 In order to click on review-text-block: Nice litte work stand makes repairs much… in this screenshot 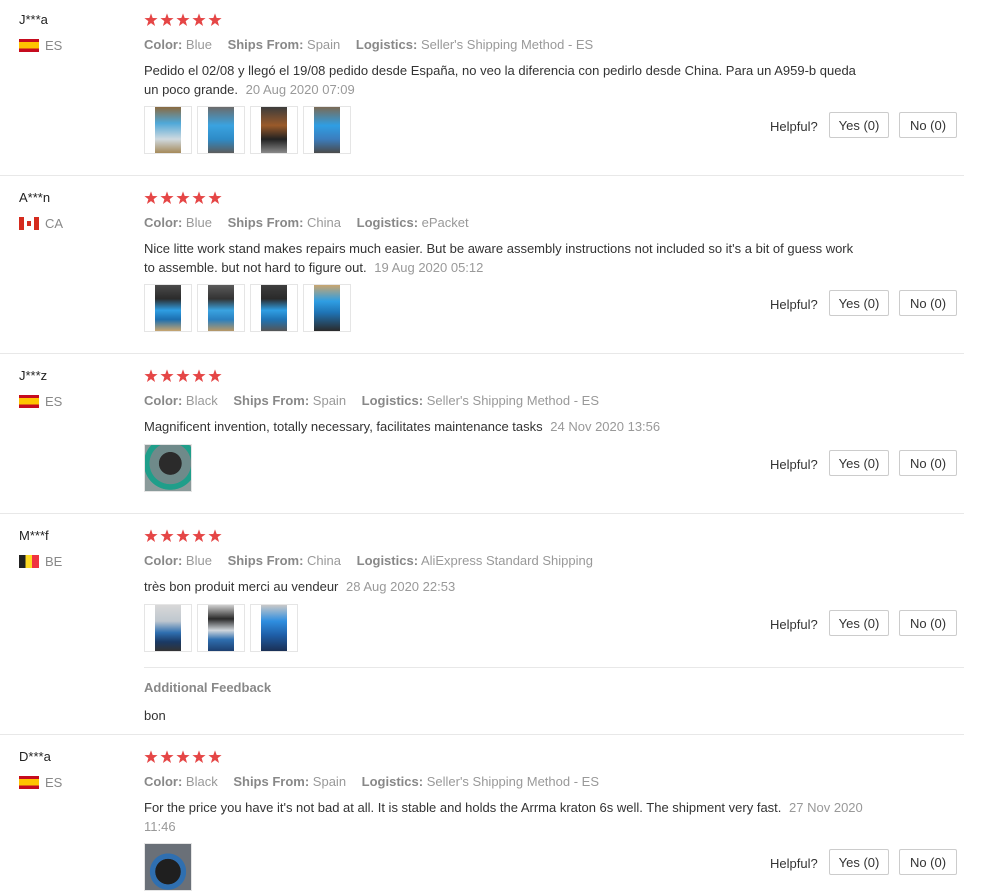, I will do `click(504, 258)`.